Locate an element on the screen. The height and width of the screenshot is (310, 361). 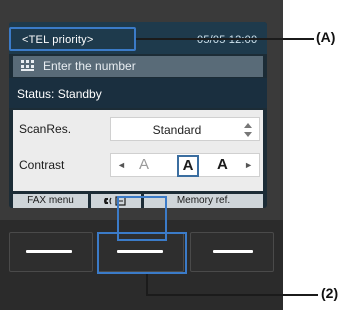
contrast-selector: ◄ A A A ► is located at coordinates (185, 165).